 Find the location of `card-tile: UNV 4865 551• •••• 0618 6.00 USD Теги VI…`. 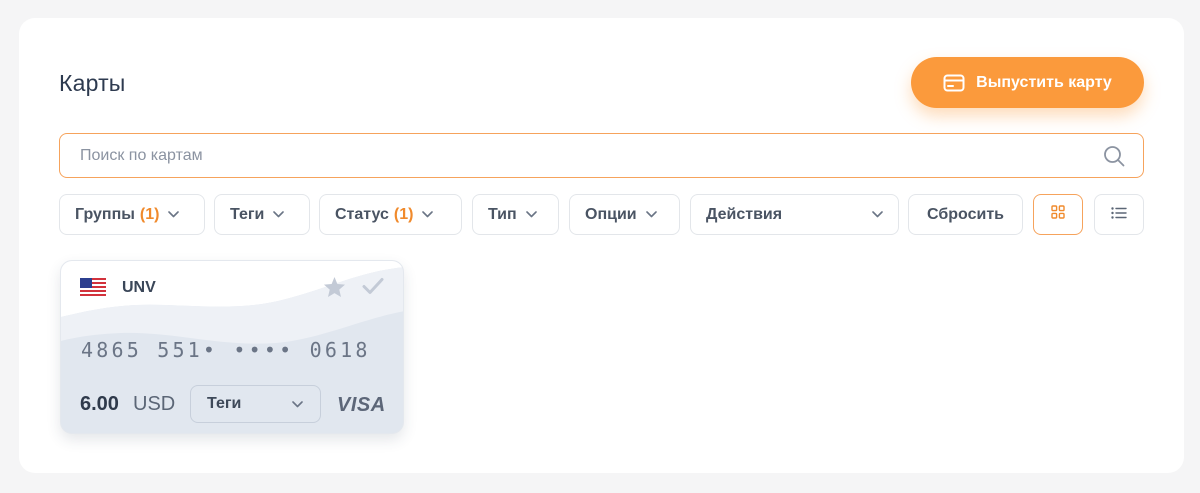

card-tile: UNV 4865 551• •••• 0618 6.00 USD Теги VI… is located at coordinates (232, 347).